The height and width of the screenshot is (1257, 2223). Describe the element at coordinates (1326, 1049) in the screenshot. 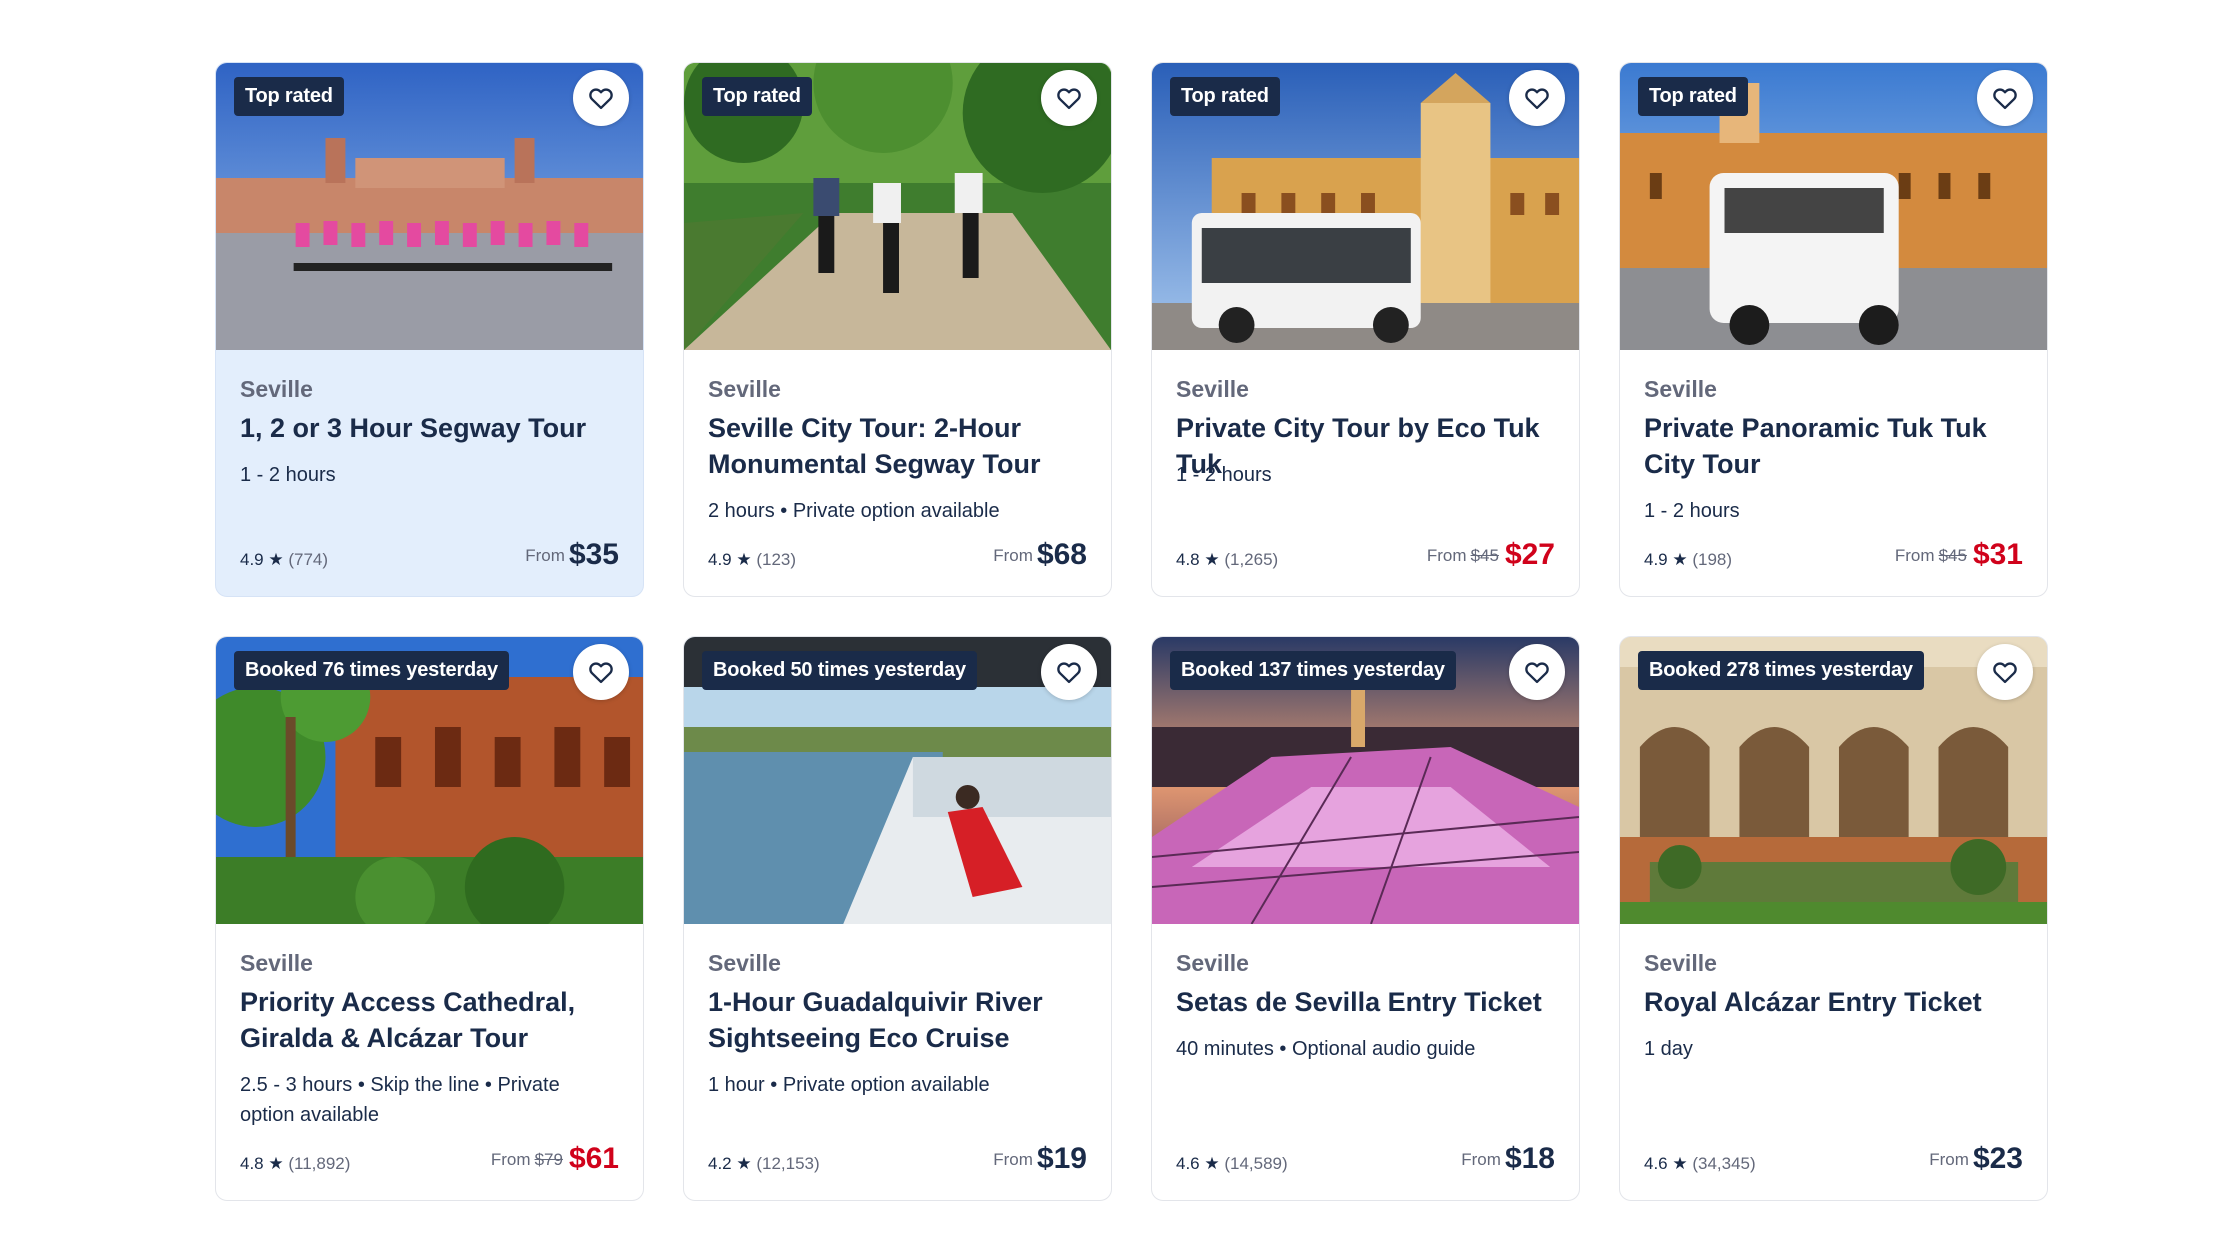

I see `activity-duration: 40 minutes • Optional audio guide` at that location.